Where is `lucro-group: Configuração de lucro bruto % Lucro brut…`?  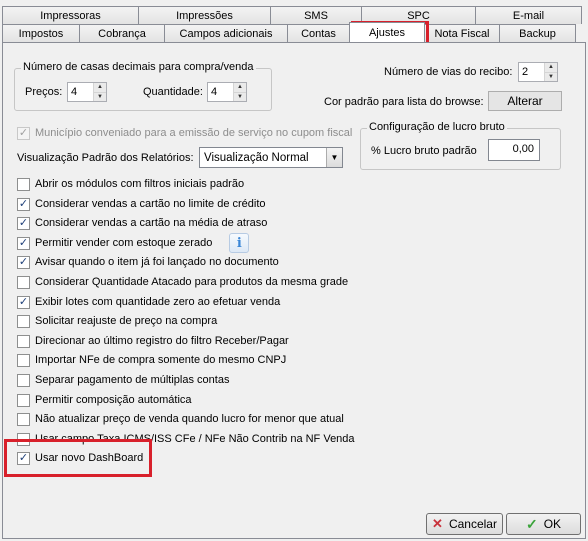
lucro-group: Configuração de lucro bruto % Lucro brut… is located at coordinates (460, 145).